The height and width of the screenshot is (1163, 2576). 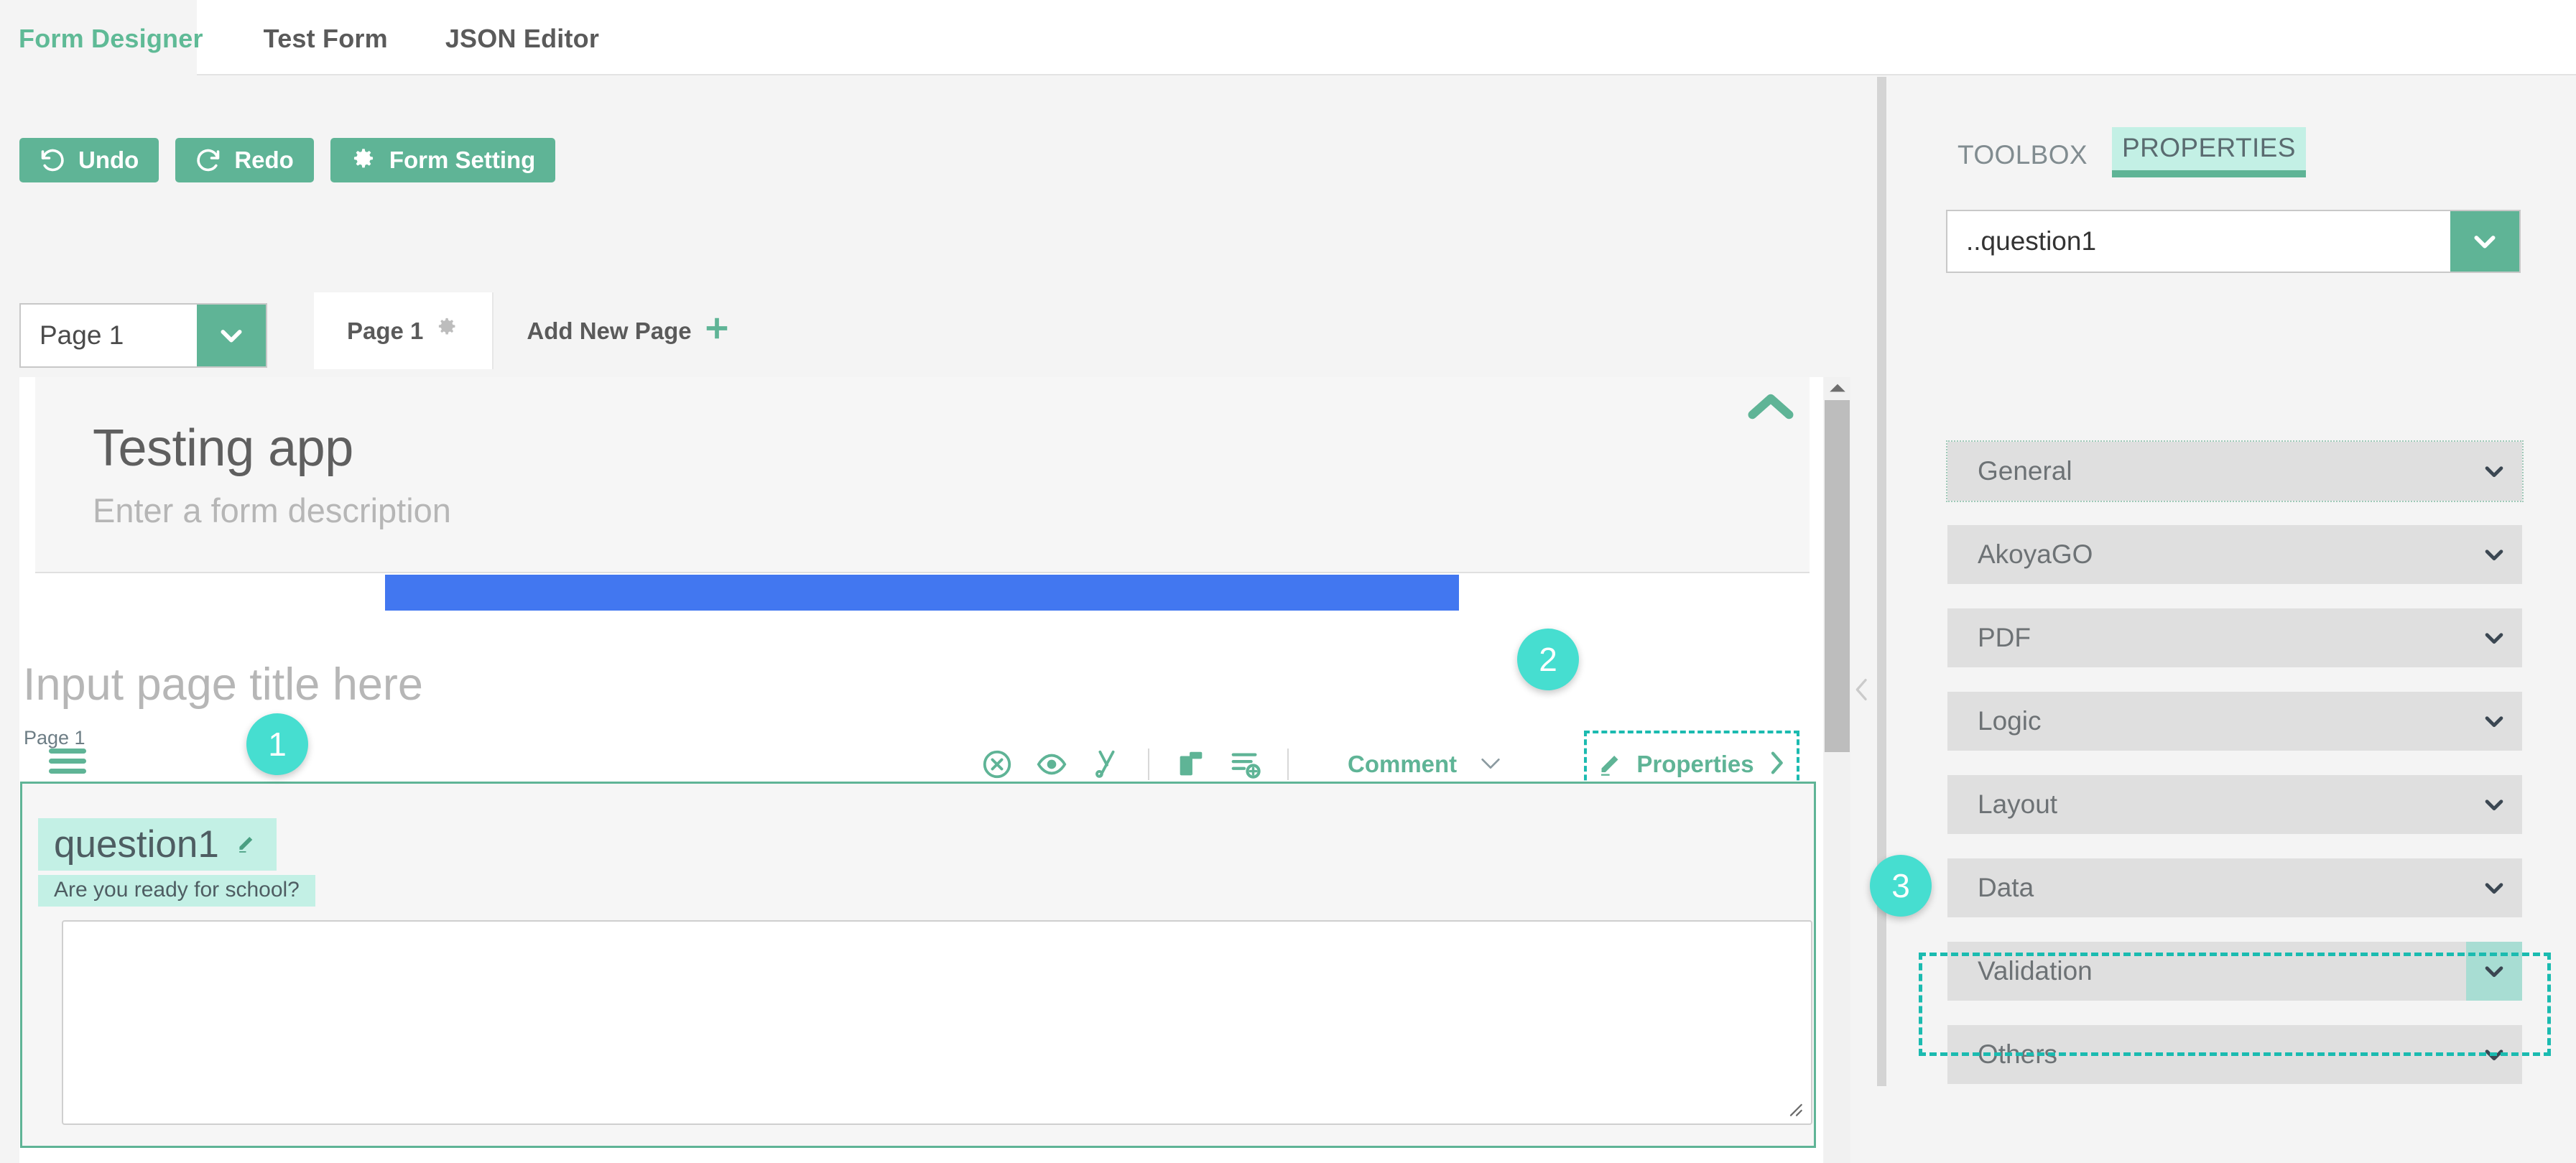 What do you see at coordinates (108, 160) in the screenshot?
I see `undo-label: Undo` at bounding box center [108, 160].